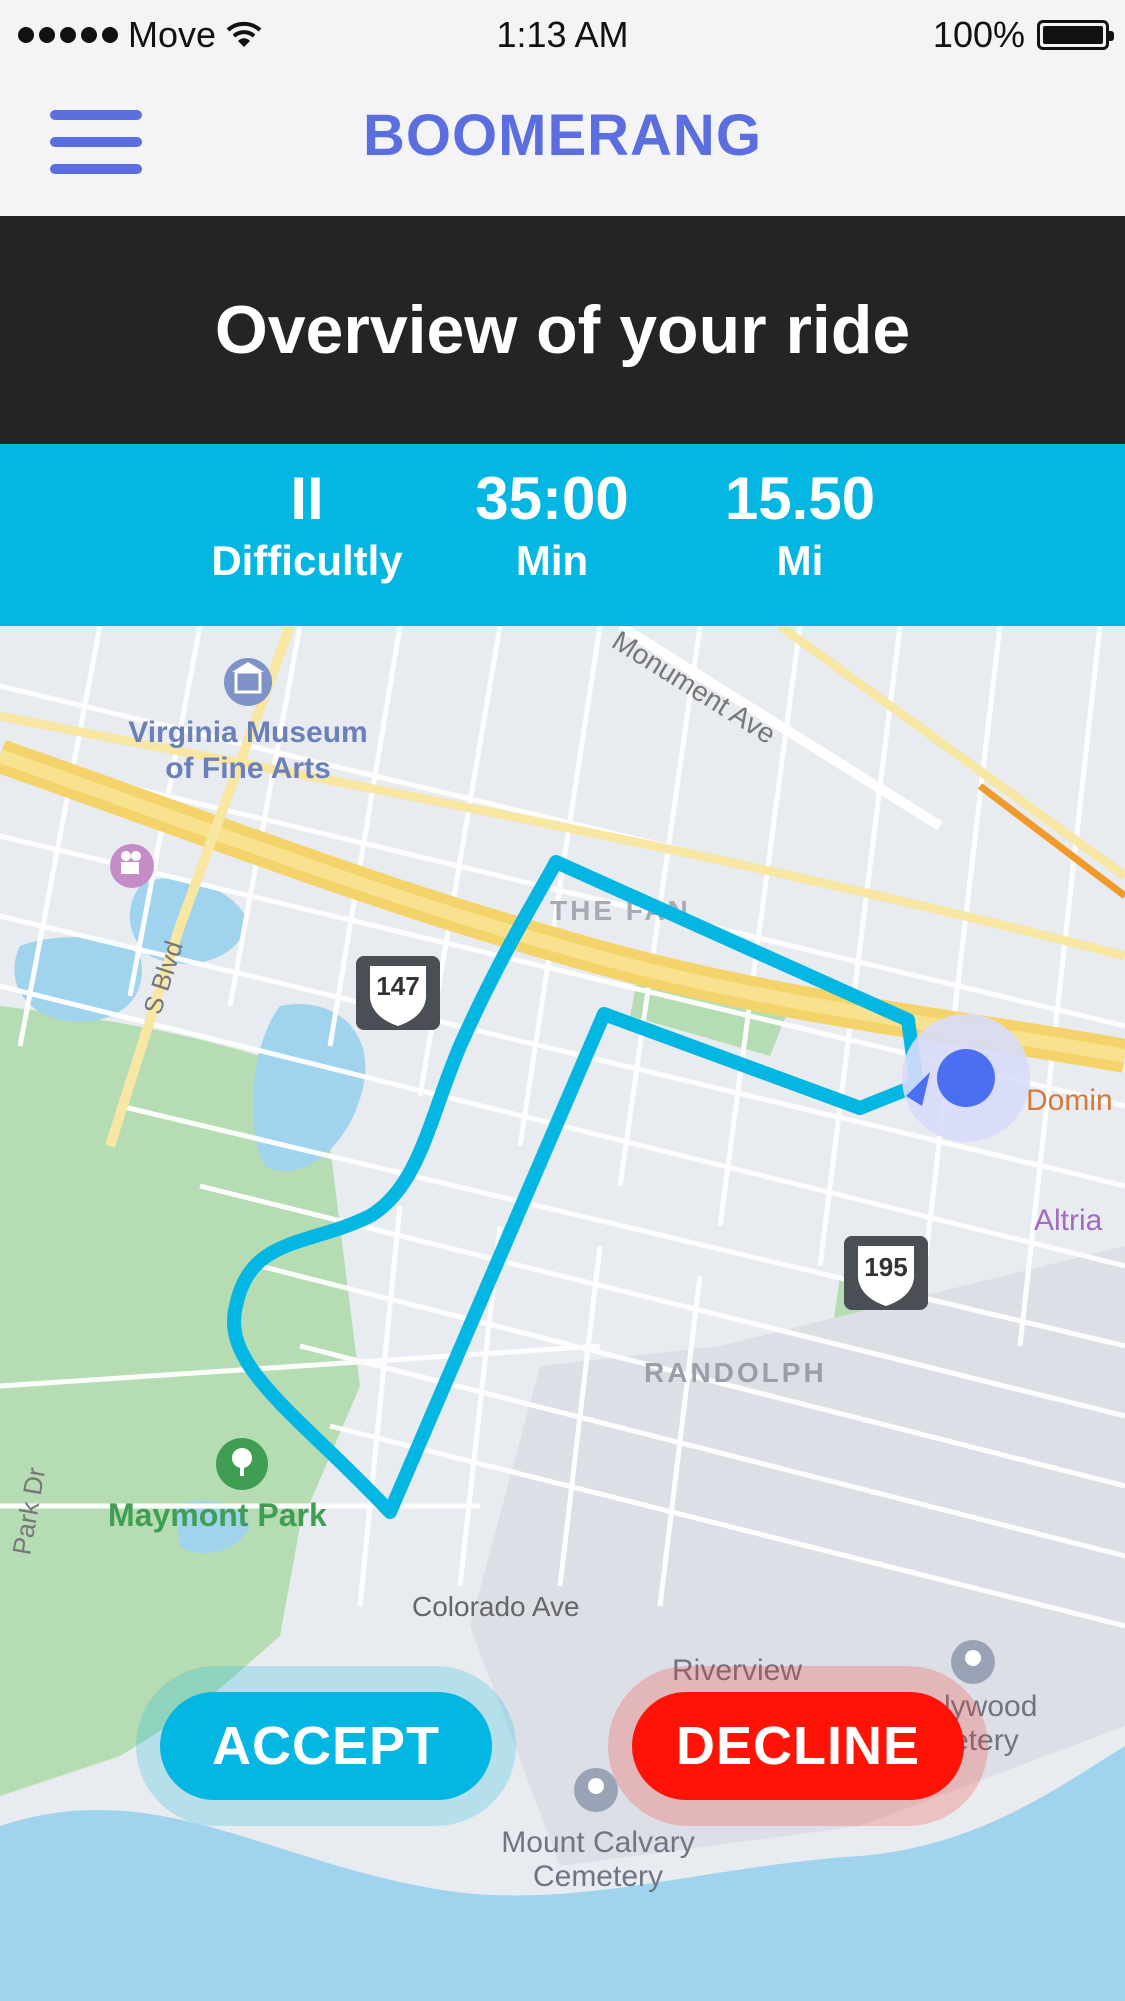  I want to click on park-tree-icon, so click(242, 1464).